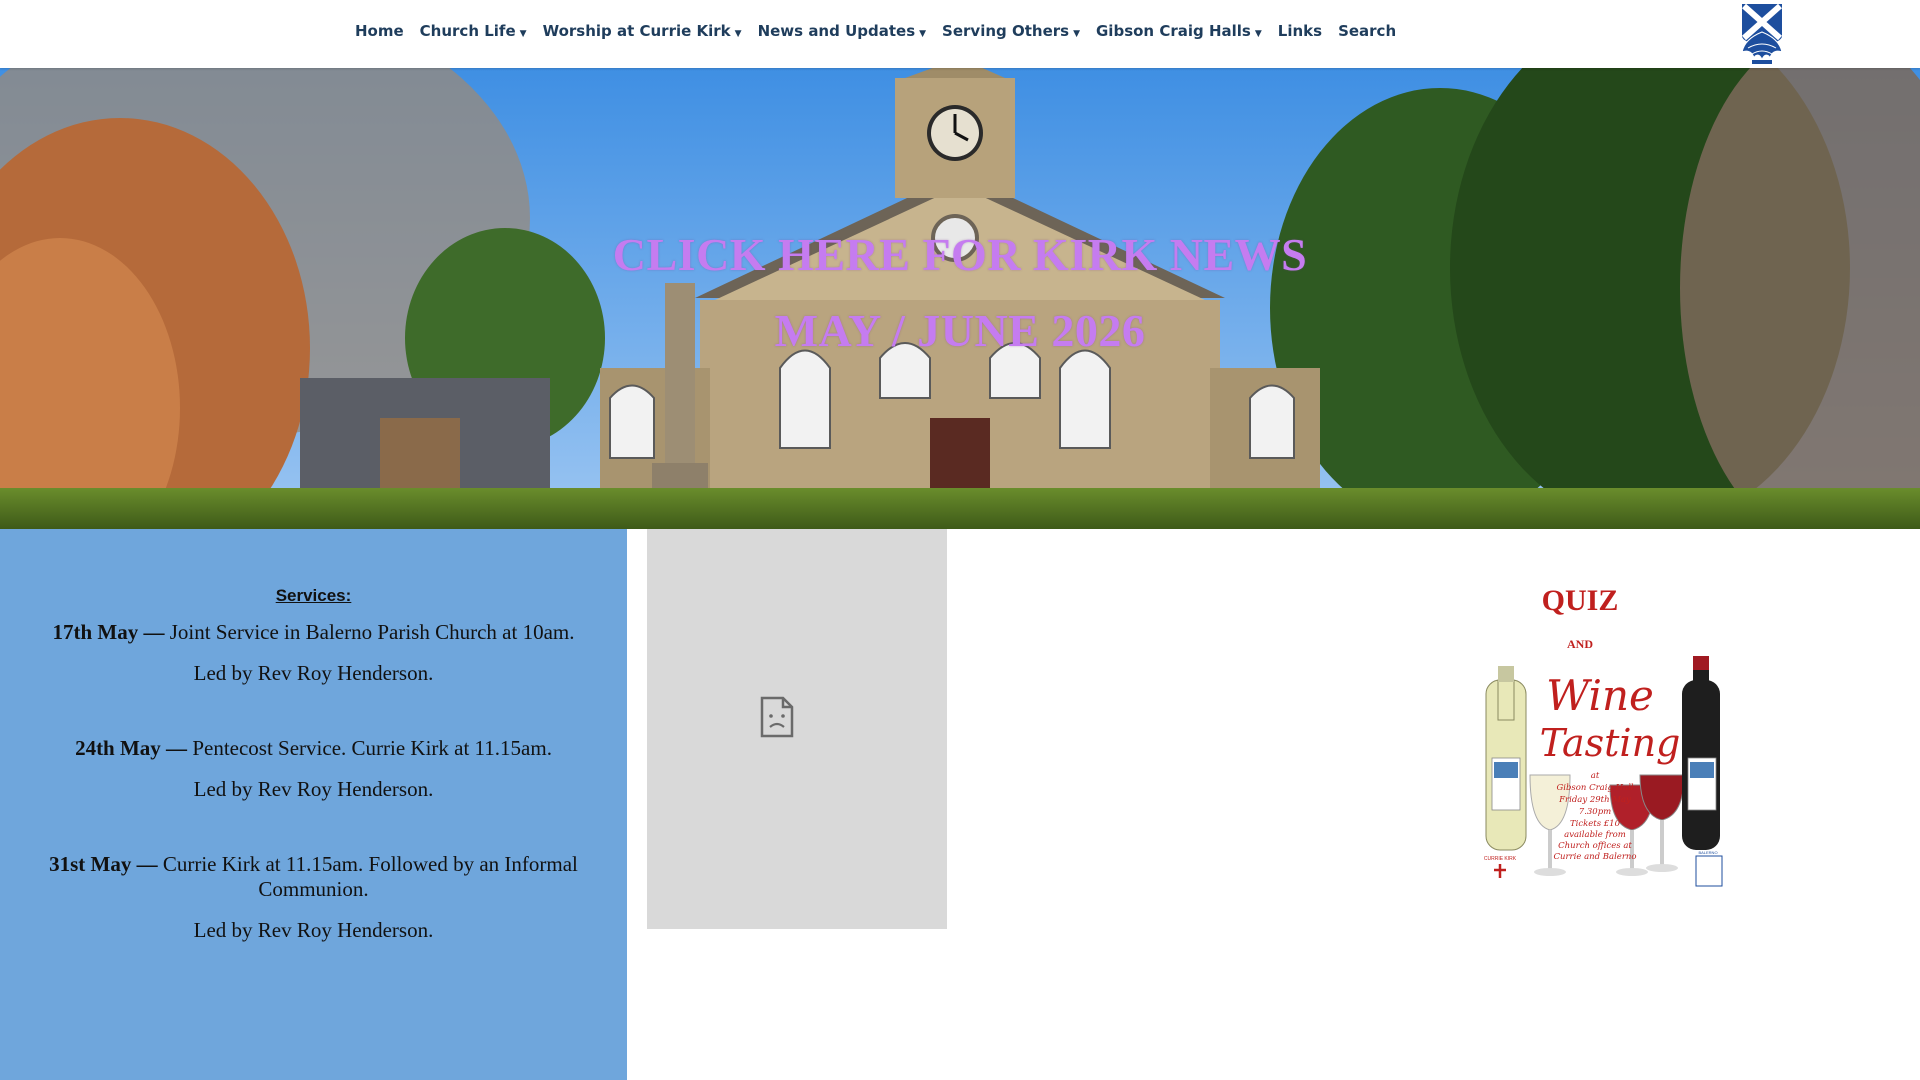  Describe the element at coordinates (1701, 753) in the screenshot. I see `red-wine-bottle` at that location.